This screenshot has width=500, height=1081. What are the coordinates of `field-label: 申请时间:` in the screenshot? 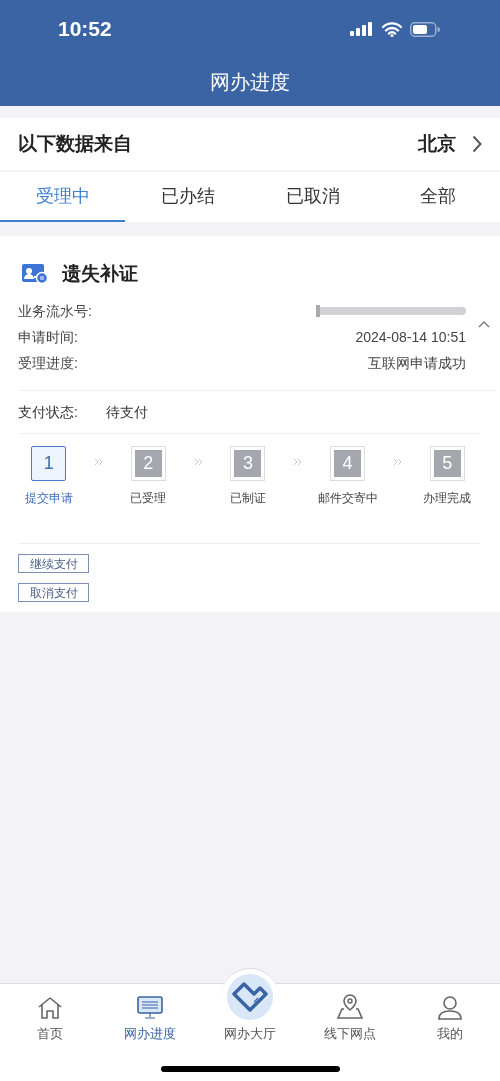 It's located at (48, 337).